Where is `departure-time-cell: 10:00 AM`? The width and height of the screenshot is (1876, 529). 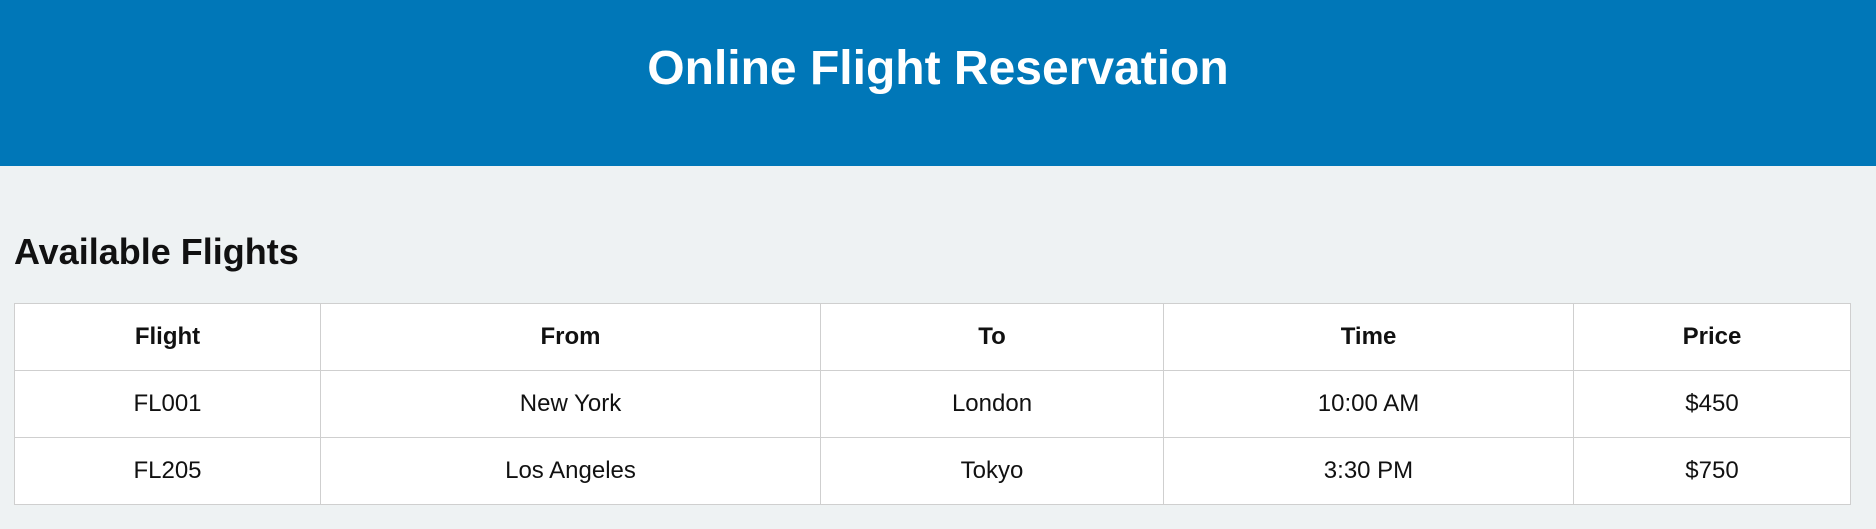
departure-time-cell: 10:00 AM is located at coordinates (1368, 404).